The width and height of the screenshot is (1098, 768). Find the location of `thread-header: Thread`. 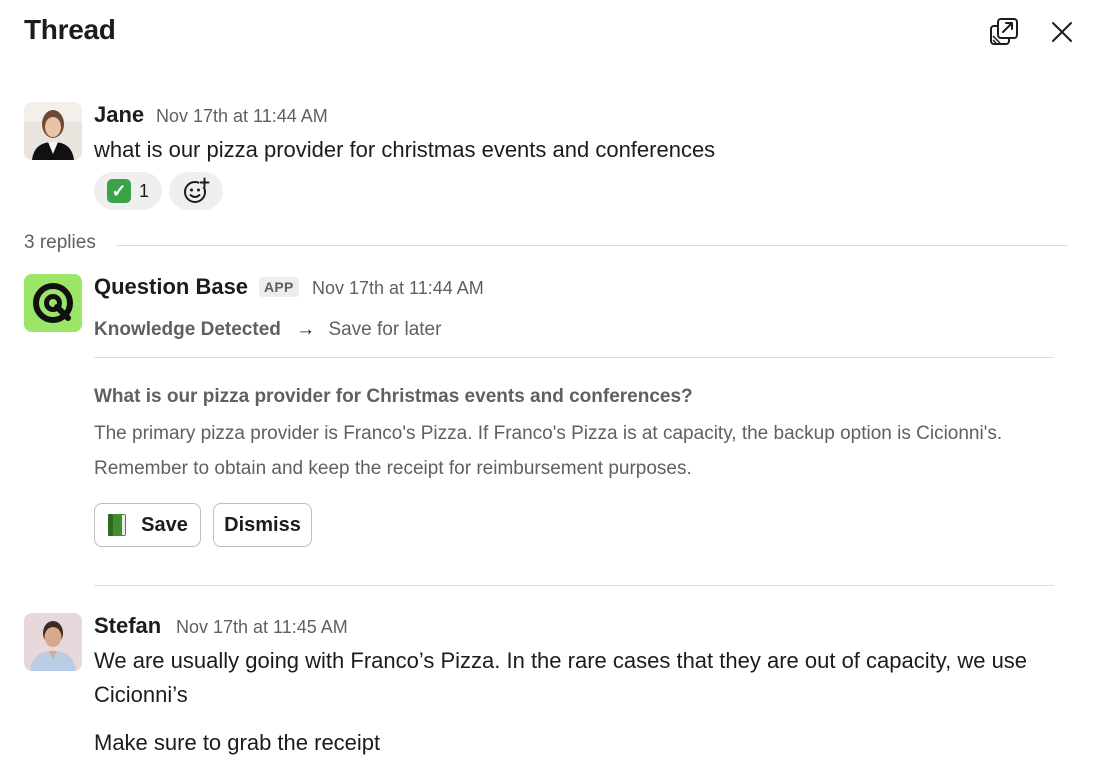

thread-header: Thread is located at coordinates (549, 33).